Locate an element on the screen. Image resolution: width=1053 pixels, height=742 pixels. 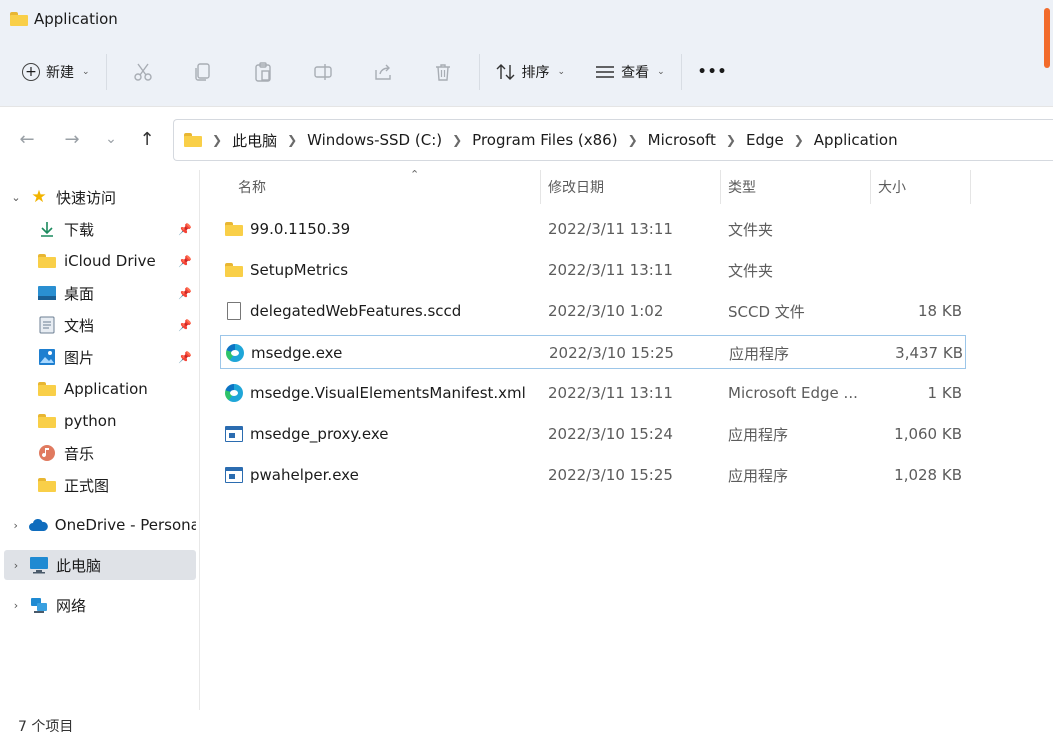
cut-button is located at coordinates (143, 72).